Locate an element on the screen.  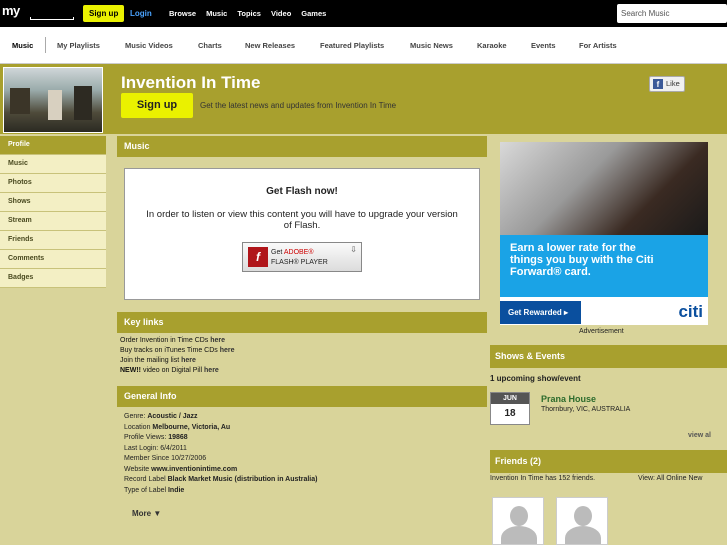
subnav-music-news: Music News is located at coordinates (431, 45).